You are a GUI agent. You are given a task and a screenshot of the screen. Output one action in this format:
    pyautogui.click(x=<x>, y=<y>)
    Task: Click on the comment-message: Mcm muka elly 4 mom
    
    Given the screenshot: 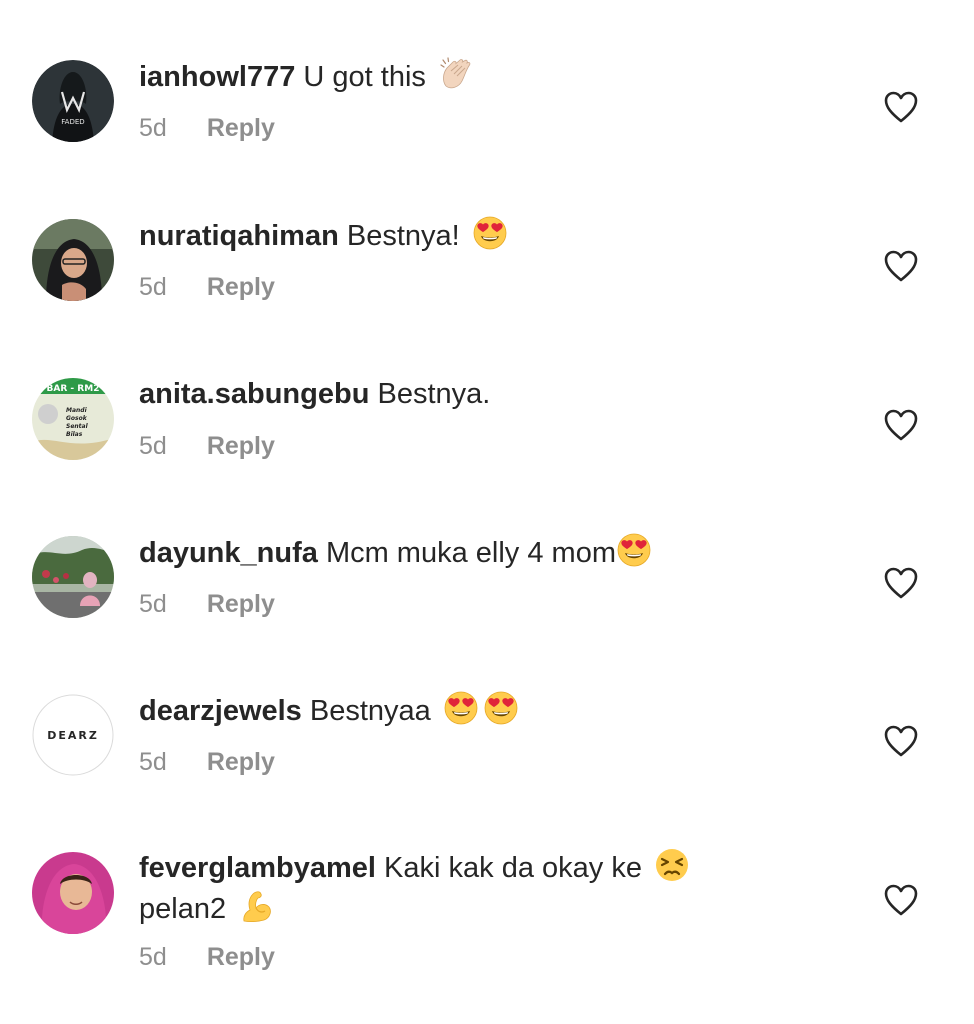 What is the action you would take?
    pyautogui.click(x=470, y=553)
    